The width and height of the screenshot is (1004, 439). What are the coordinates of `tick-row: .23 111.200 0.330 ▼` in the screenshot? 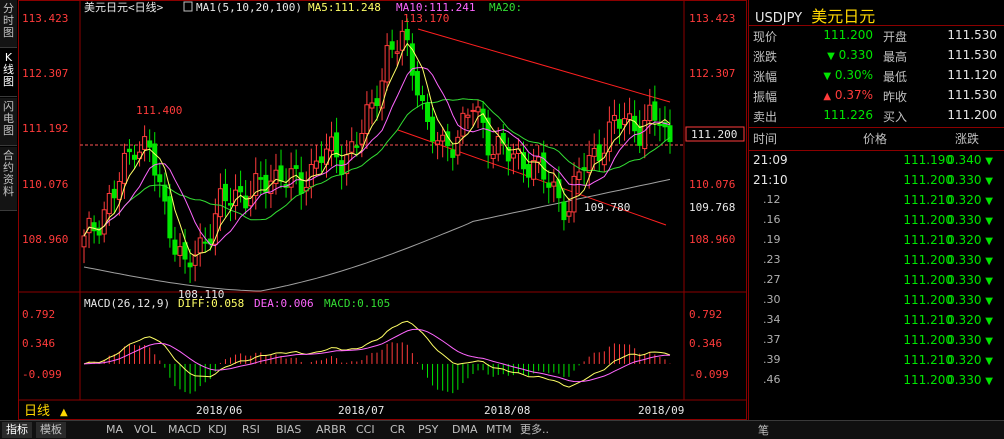 It's located at (876, 263).